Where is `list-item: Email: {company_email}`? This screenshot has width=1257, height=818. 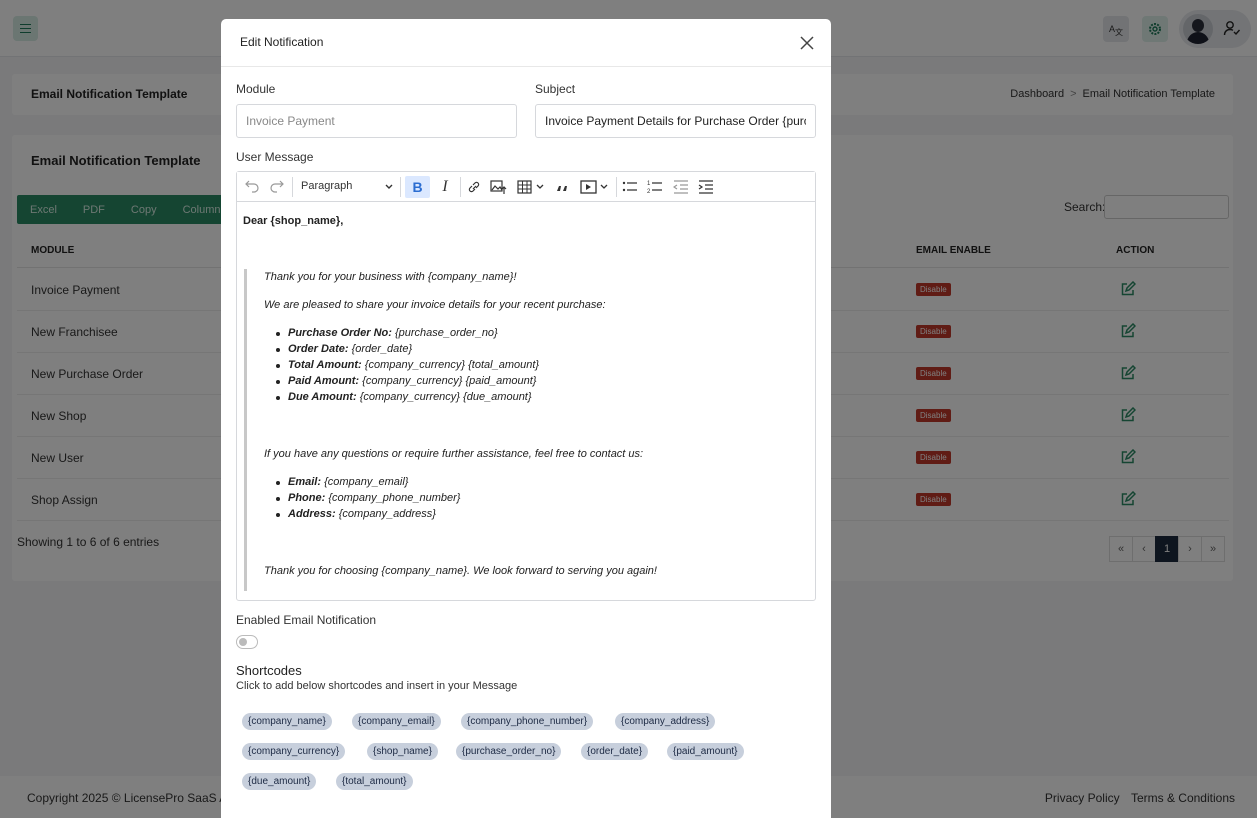
list-item: Email: {company_email} is located at coordinates (342, 482).